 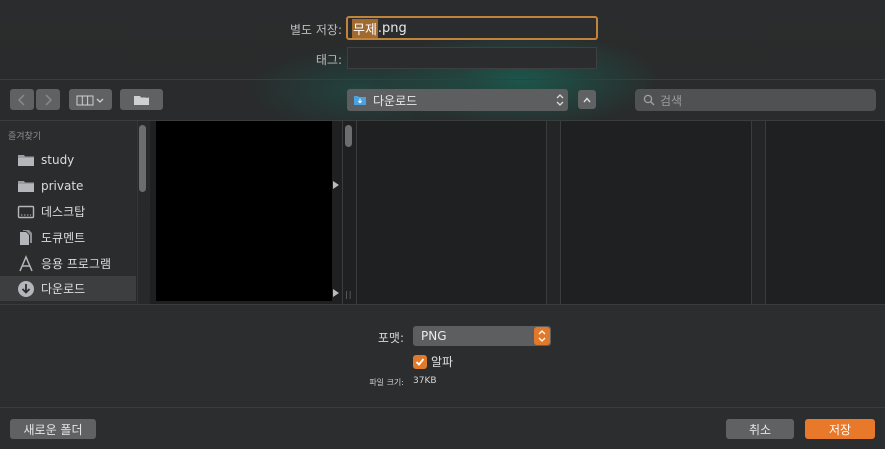 I want to click on documents-icon, so click(x=26, y=238).